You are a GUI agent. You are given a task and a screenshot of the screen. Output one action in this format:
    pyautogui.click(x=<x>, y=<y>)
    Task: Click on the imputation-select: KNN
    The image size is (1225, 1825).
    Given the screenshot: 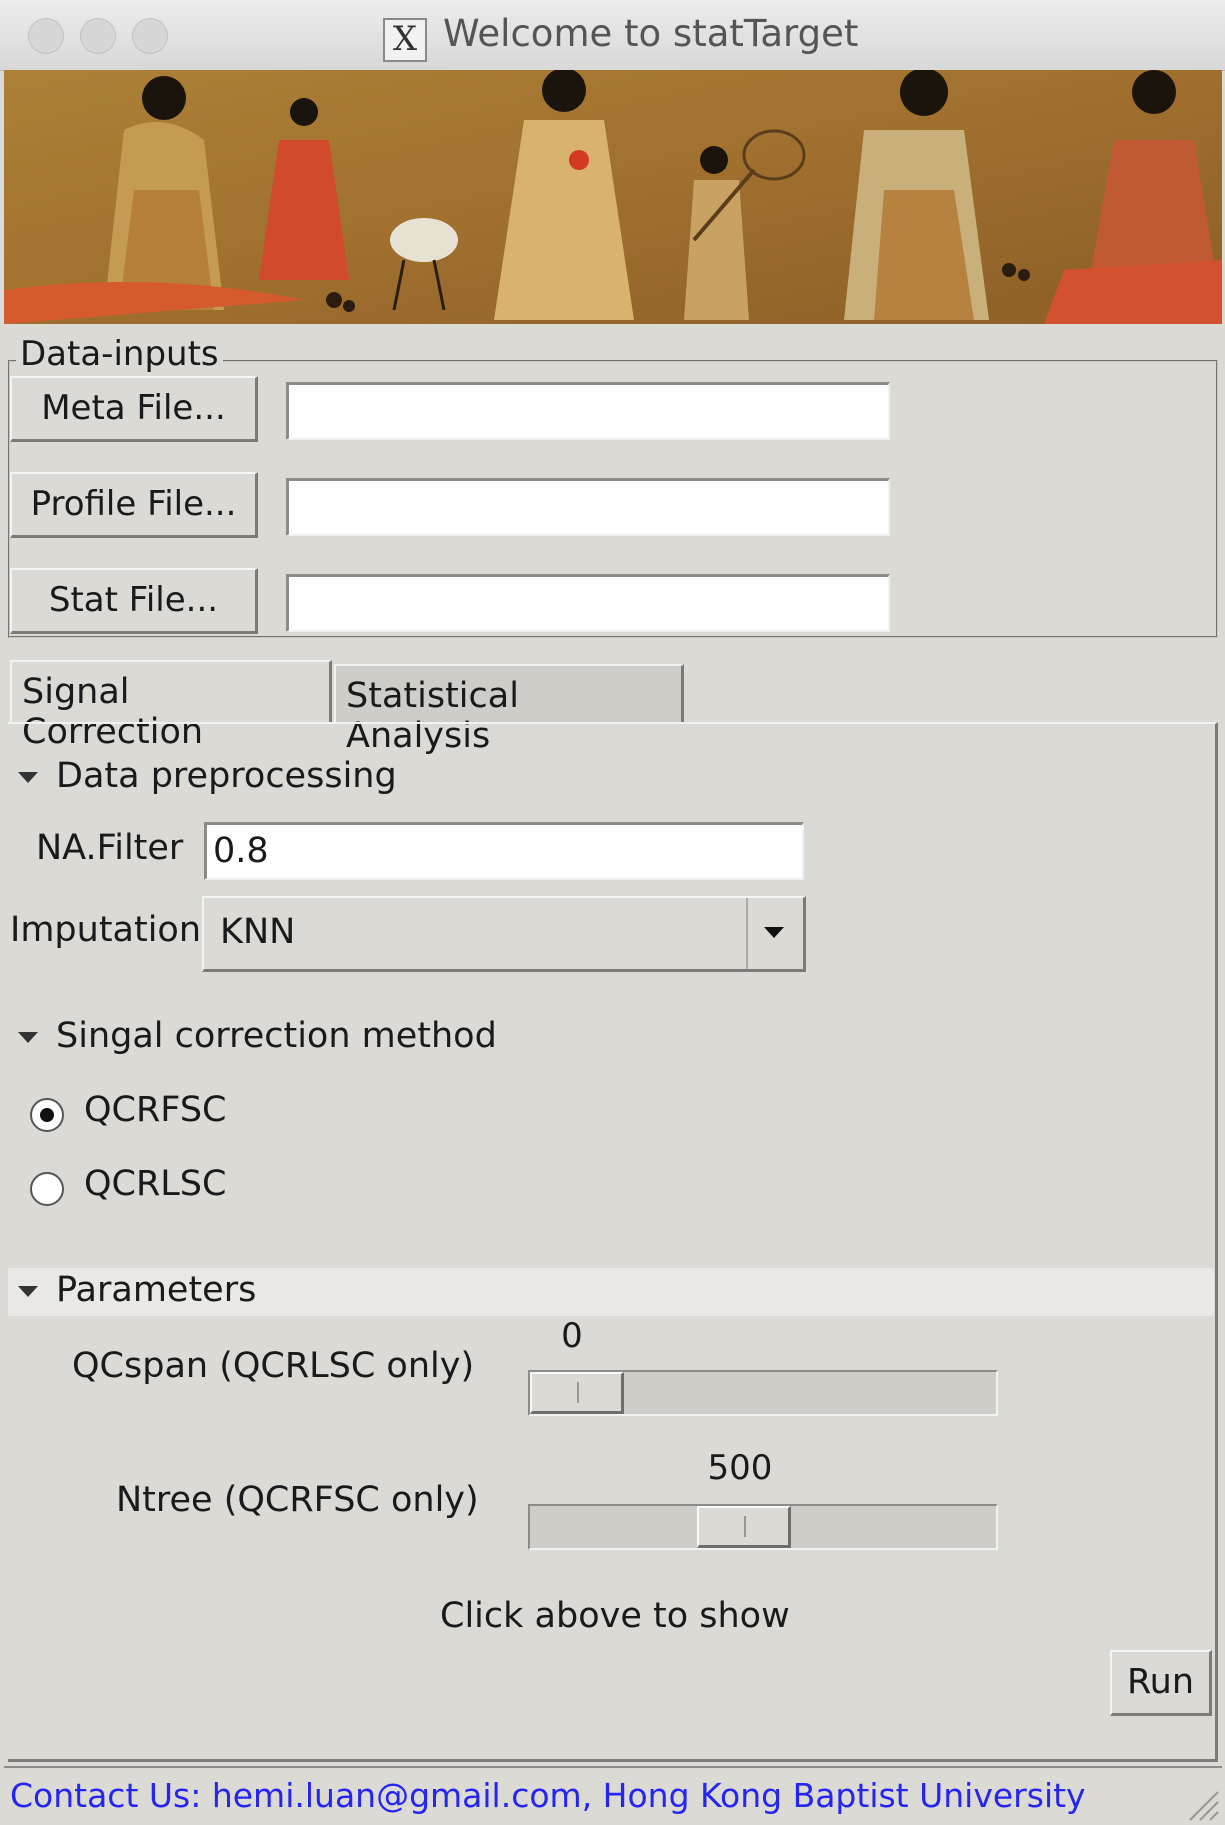 What is the action you would take?
    pyautogui.click(x=504, y=934)
    